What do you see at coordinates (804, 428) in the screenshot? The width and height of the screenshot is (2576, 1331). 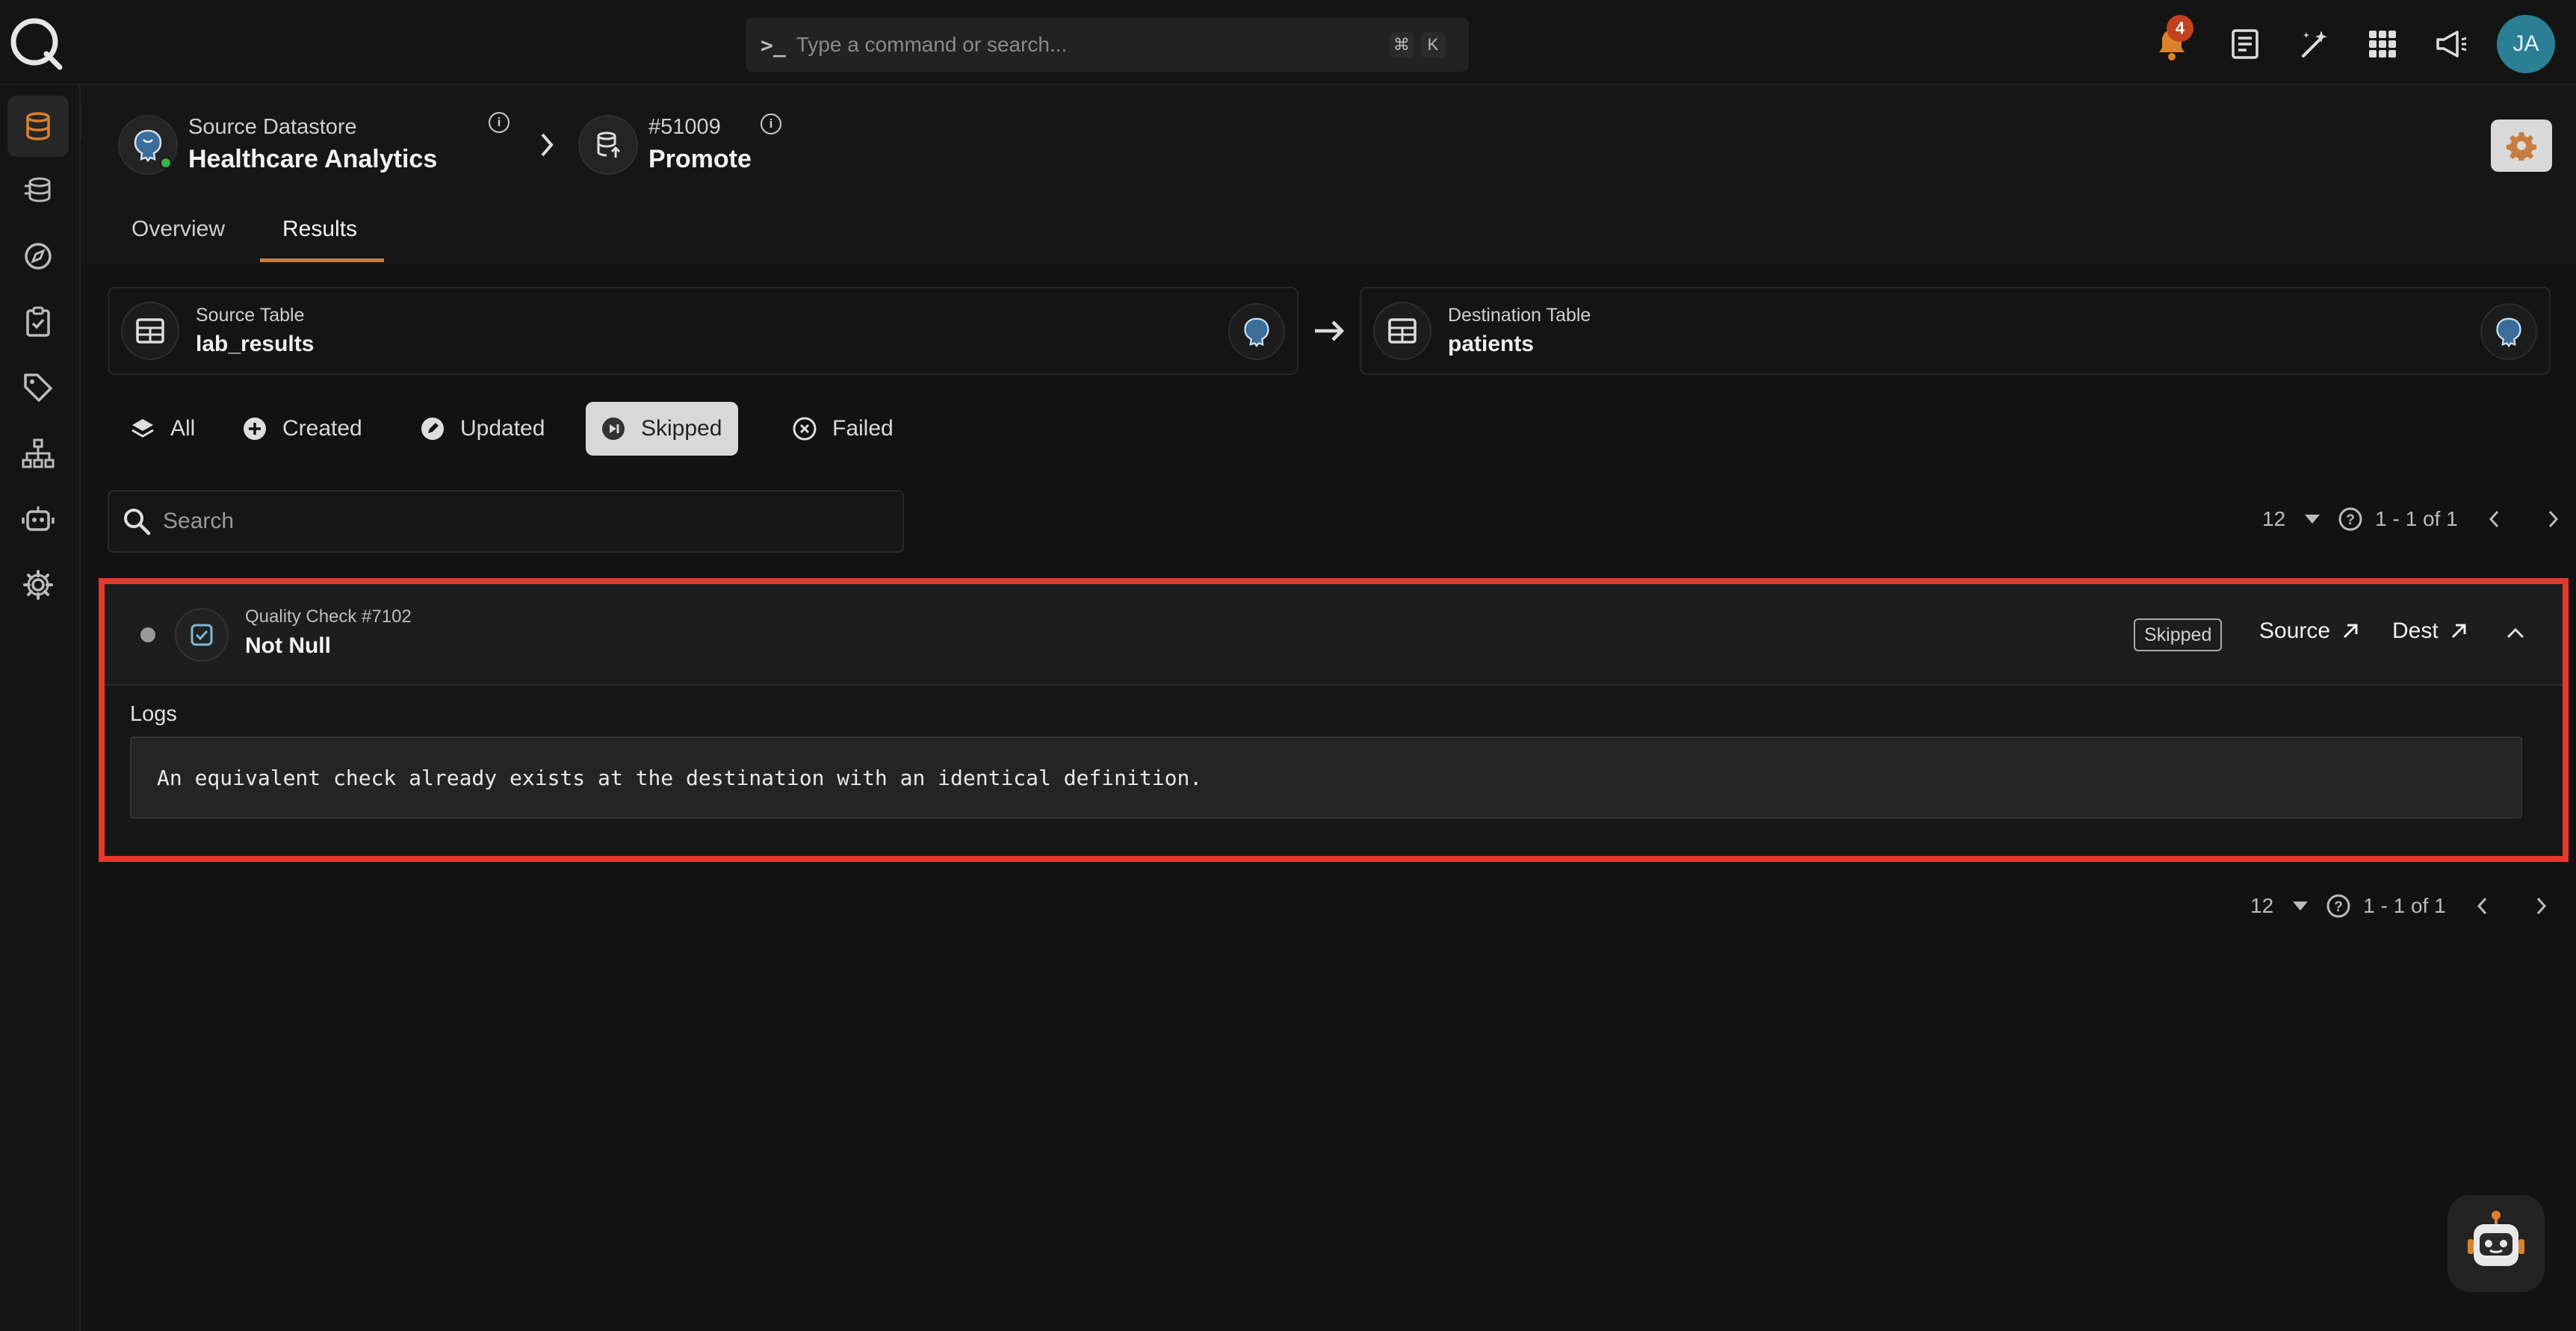 I see `x-circle-icon` at bounding box center [804, 428].